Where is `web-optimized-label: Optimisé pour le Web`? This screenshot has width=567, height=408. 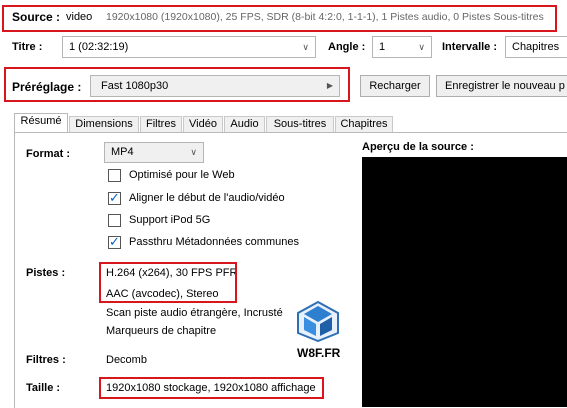 web-optimized-label: Optimisé pour le Web is located at coordinates (182, 175).